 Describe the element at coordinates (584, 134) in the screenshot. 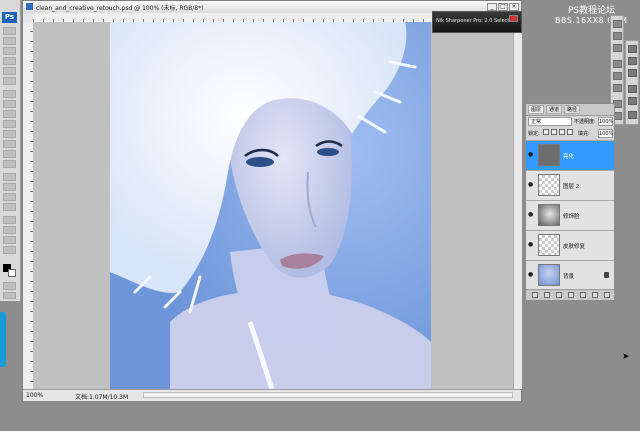

I see `fill-label: 填充:` at that location.